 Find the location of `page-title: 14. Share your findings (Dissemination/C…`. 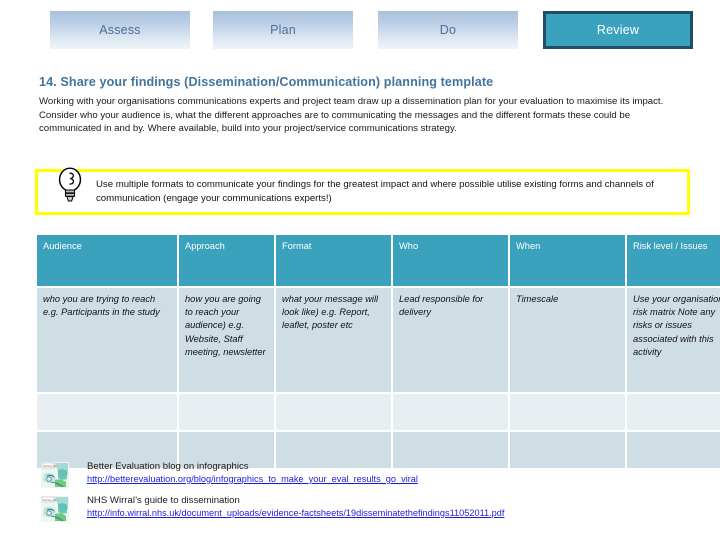

page-title: 14. Share your findings (Dissemination/C… is located at coordinates (266, 82).